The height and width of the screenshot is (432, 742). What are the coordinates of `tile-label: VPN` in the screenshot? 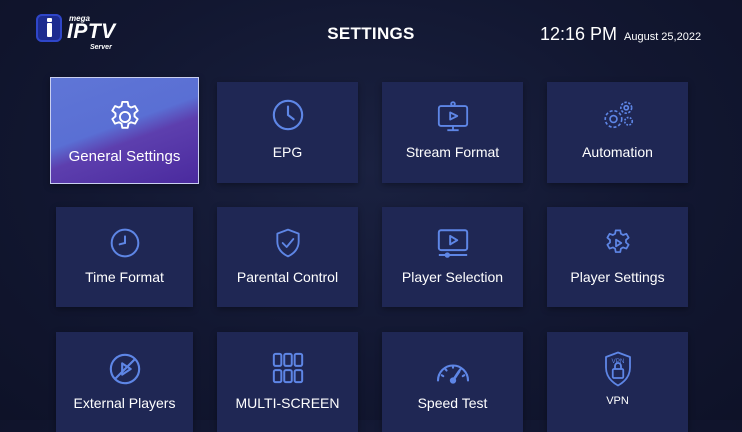 It's located at (617, 401).